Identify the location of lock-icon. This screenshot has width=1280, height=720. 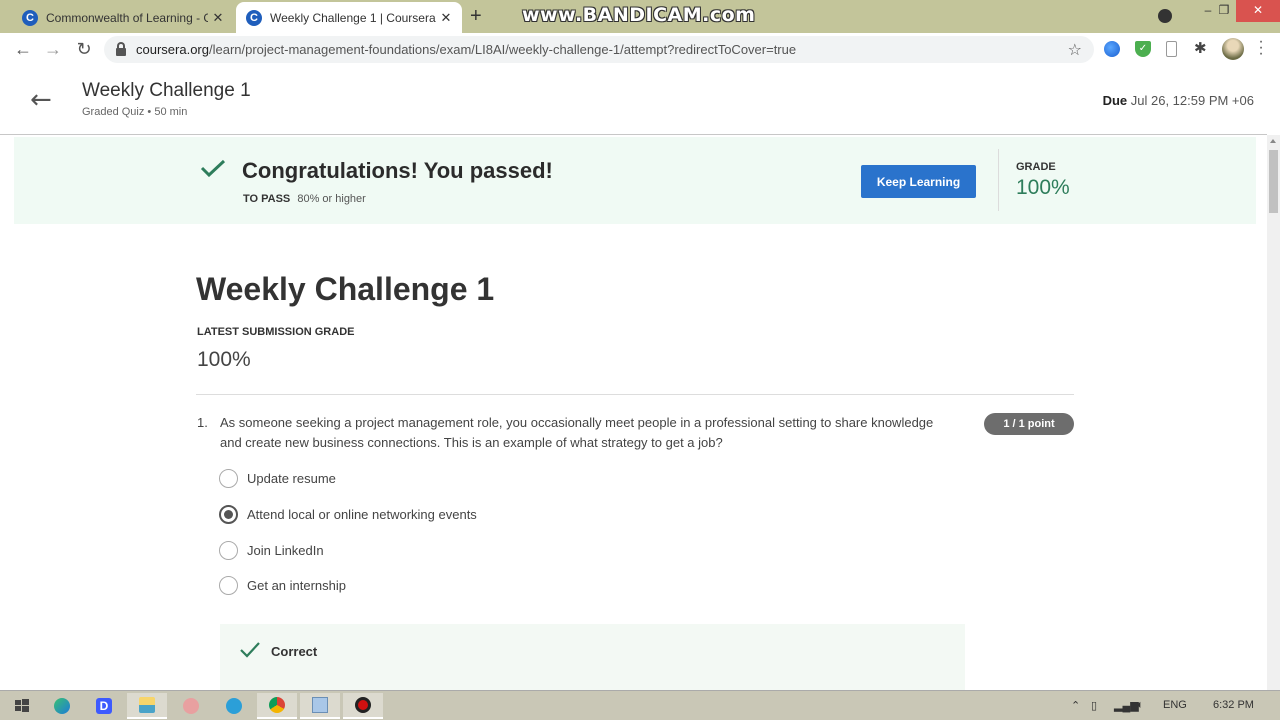
(121, 48).